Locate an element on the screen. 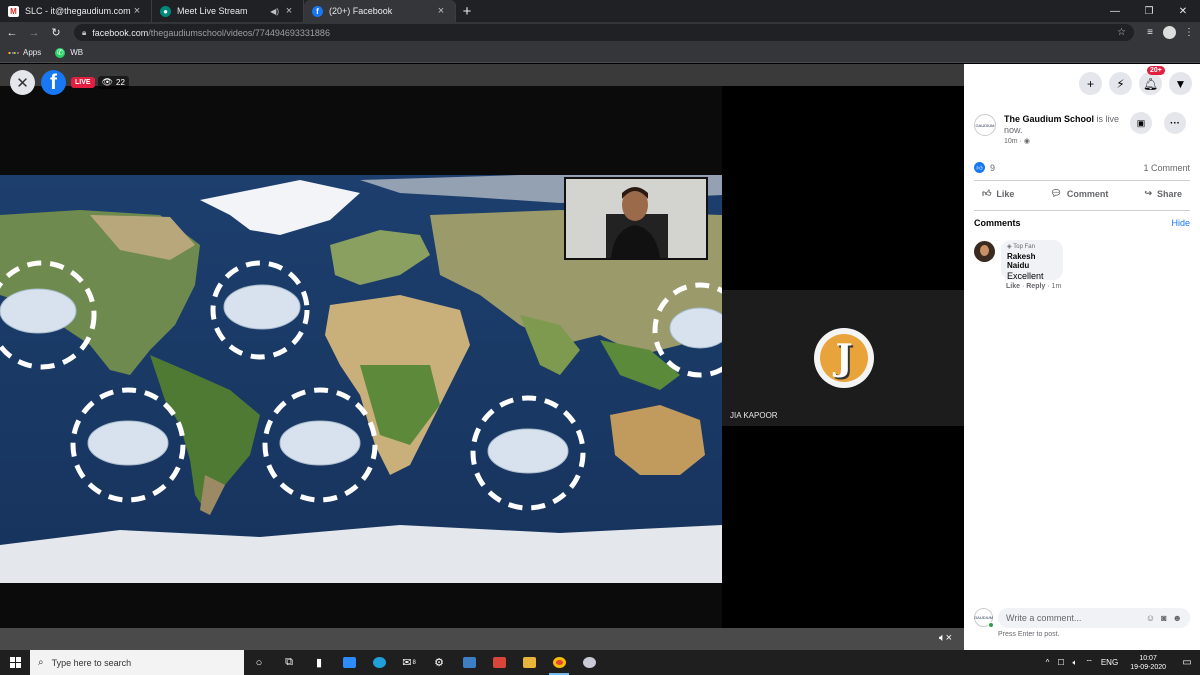 Image resolution: width=1200 pixels, height=675 pixels. account-menu-button: ▼ is located at coordinates (1180, 83).